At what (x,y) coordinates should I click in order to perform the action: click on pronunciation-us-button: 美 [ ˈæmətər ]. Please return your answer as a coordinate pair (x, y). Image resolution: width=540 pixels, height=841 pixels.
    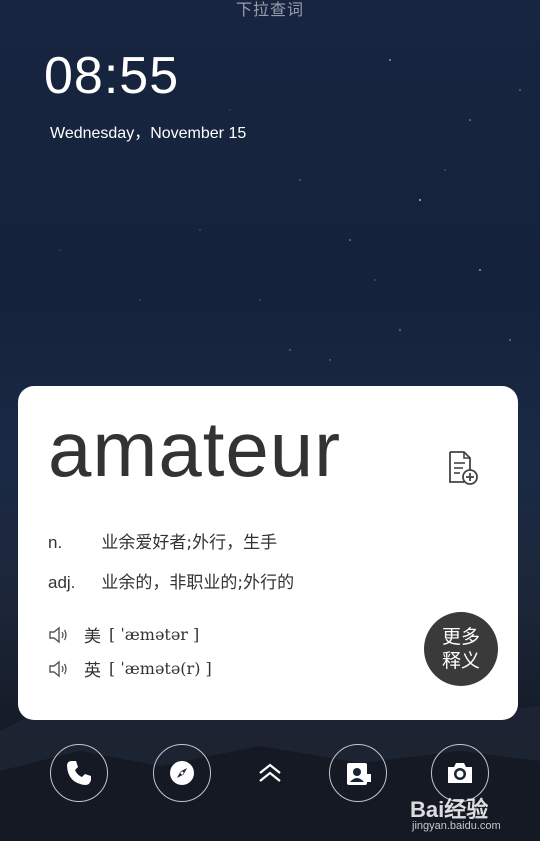
    Looking at the image, I should click on (123, 634).